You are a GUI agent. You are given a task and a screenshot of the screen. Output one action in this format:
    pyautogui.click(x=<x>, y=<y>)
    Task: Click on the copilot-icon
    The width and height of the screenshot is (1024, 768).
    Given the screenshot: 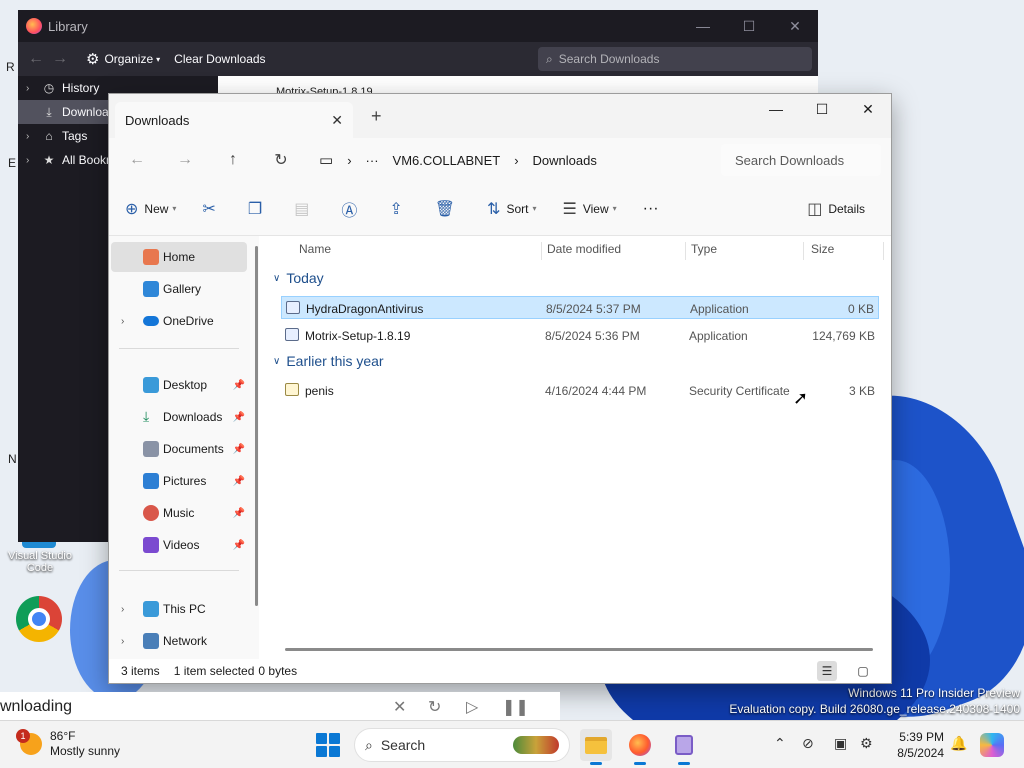 What is the action you would take?
    pyautogui.click(x=992, y=745)
    